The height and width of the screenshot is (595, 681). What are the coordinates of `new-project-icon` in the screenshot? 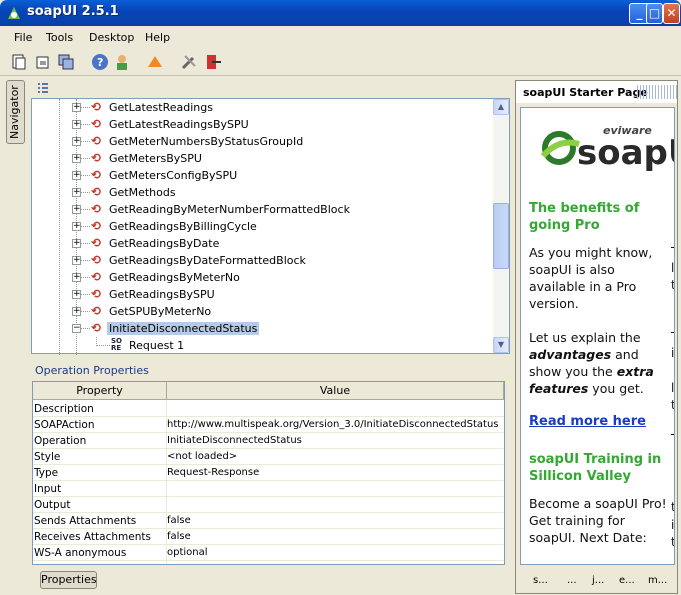 It's located at (19, 62).